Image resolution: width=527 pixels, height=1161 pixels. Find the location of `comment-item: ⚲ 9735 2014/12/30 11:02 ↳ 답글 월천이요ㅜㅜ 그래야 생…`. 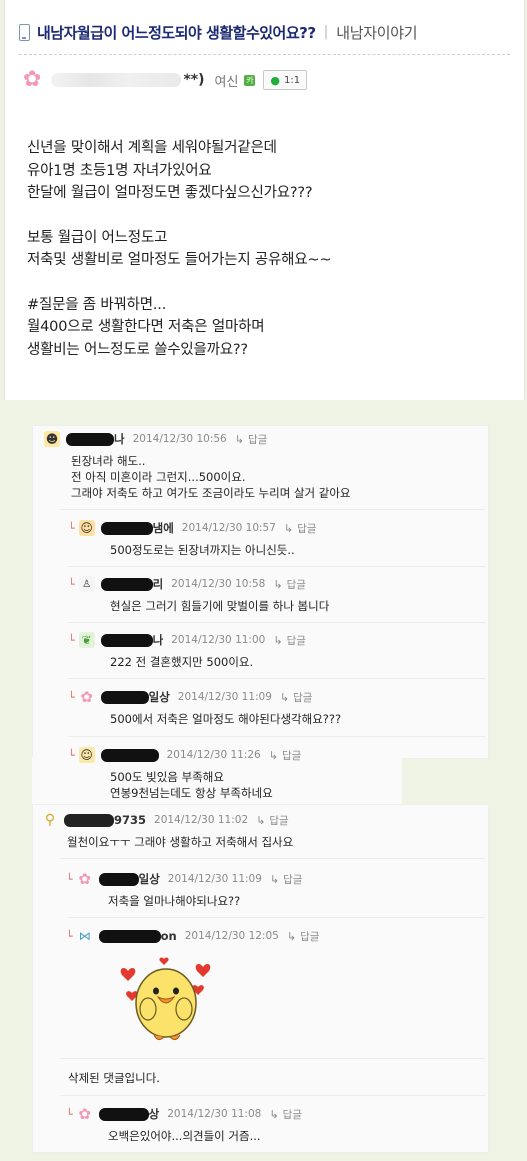

comment-item: ⚲ 9735 2014/12/30 11:02 ↳ 답글 월천이요ㅜㅜ 그래야 생… is located at coordinates (167, 830).